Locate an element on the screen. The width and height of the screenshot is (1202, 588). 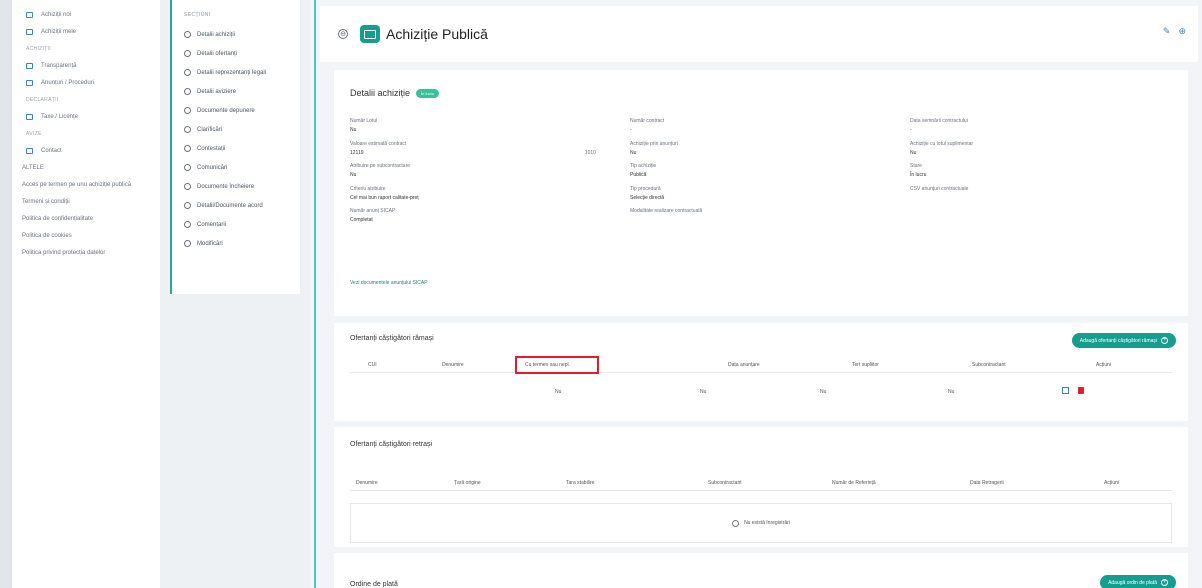
section-nav-item: Comentarii is located at coordinates (242, 224).